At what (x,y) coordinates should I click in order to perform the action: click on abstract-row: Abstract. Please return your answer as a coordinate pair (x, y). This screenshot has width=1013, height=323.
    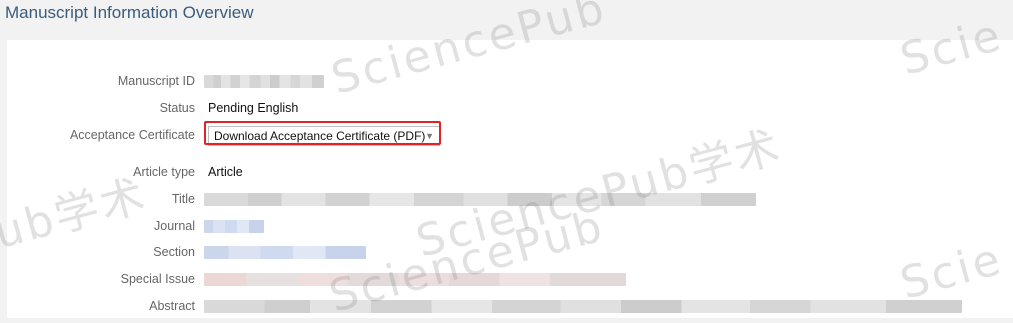
    Looking at the image, I should click on (507, 306).